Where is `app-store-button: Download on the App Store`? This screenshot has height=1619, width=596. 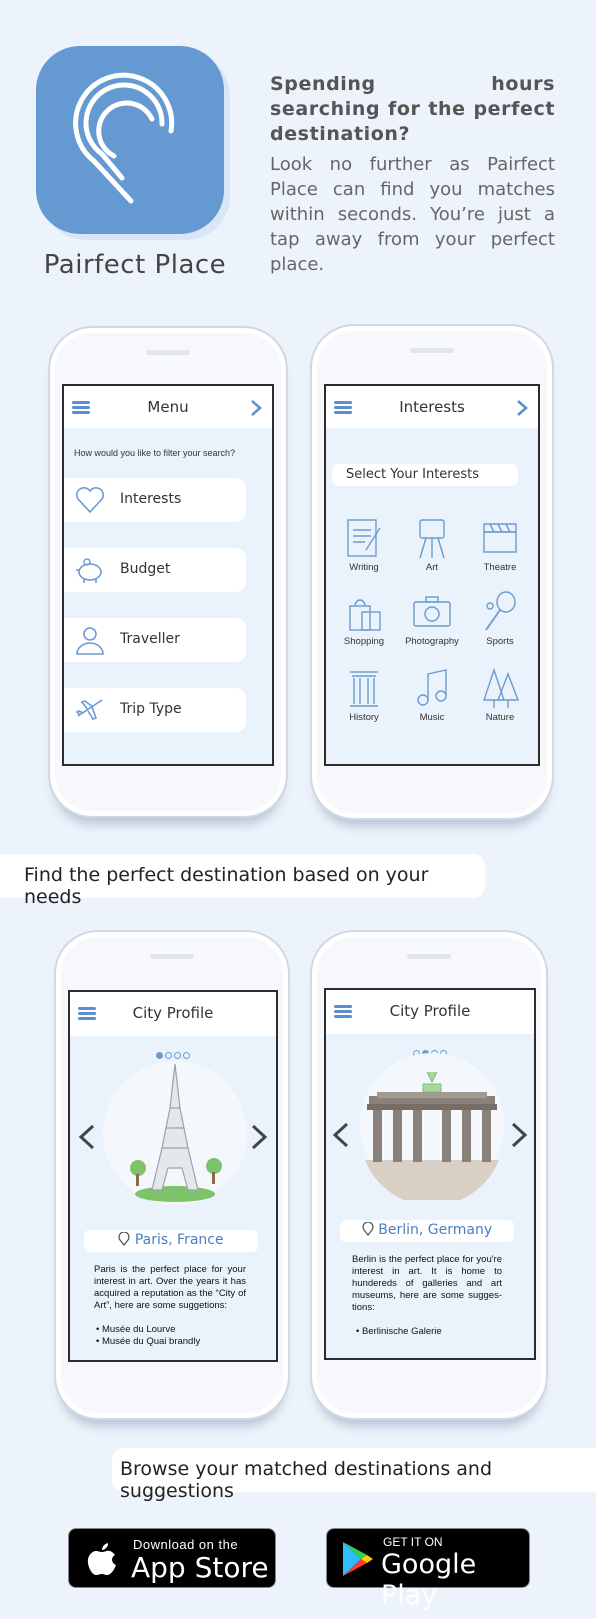 app-store-button: Download on the App Store is located at coordinates (172, 1558).